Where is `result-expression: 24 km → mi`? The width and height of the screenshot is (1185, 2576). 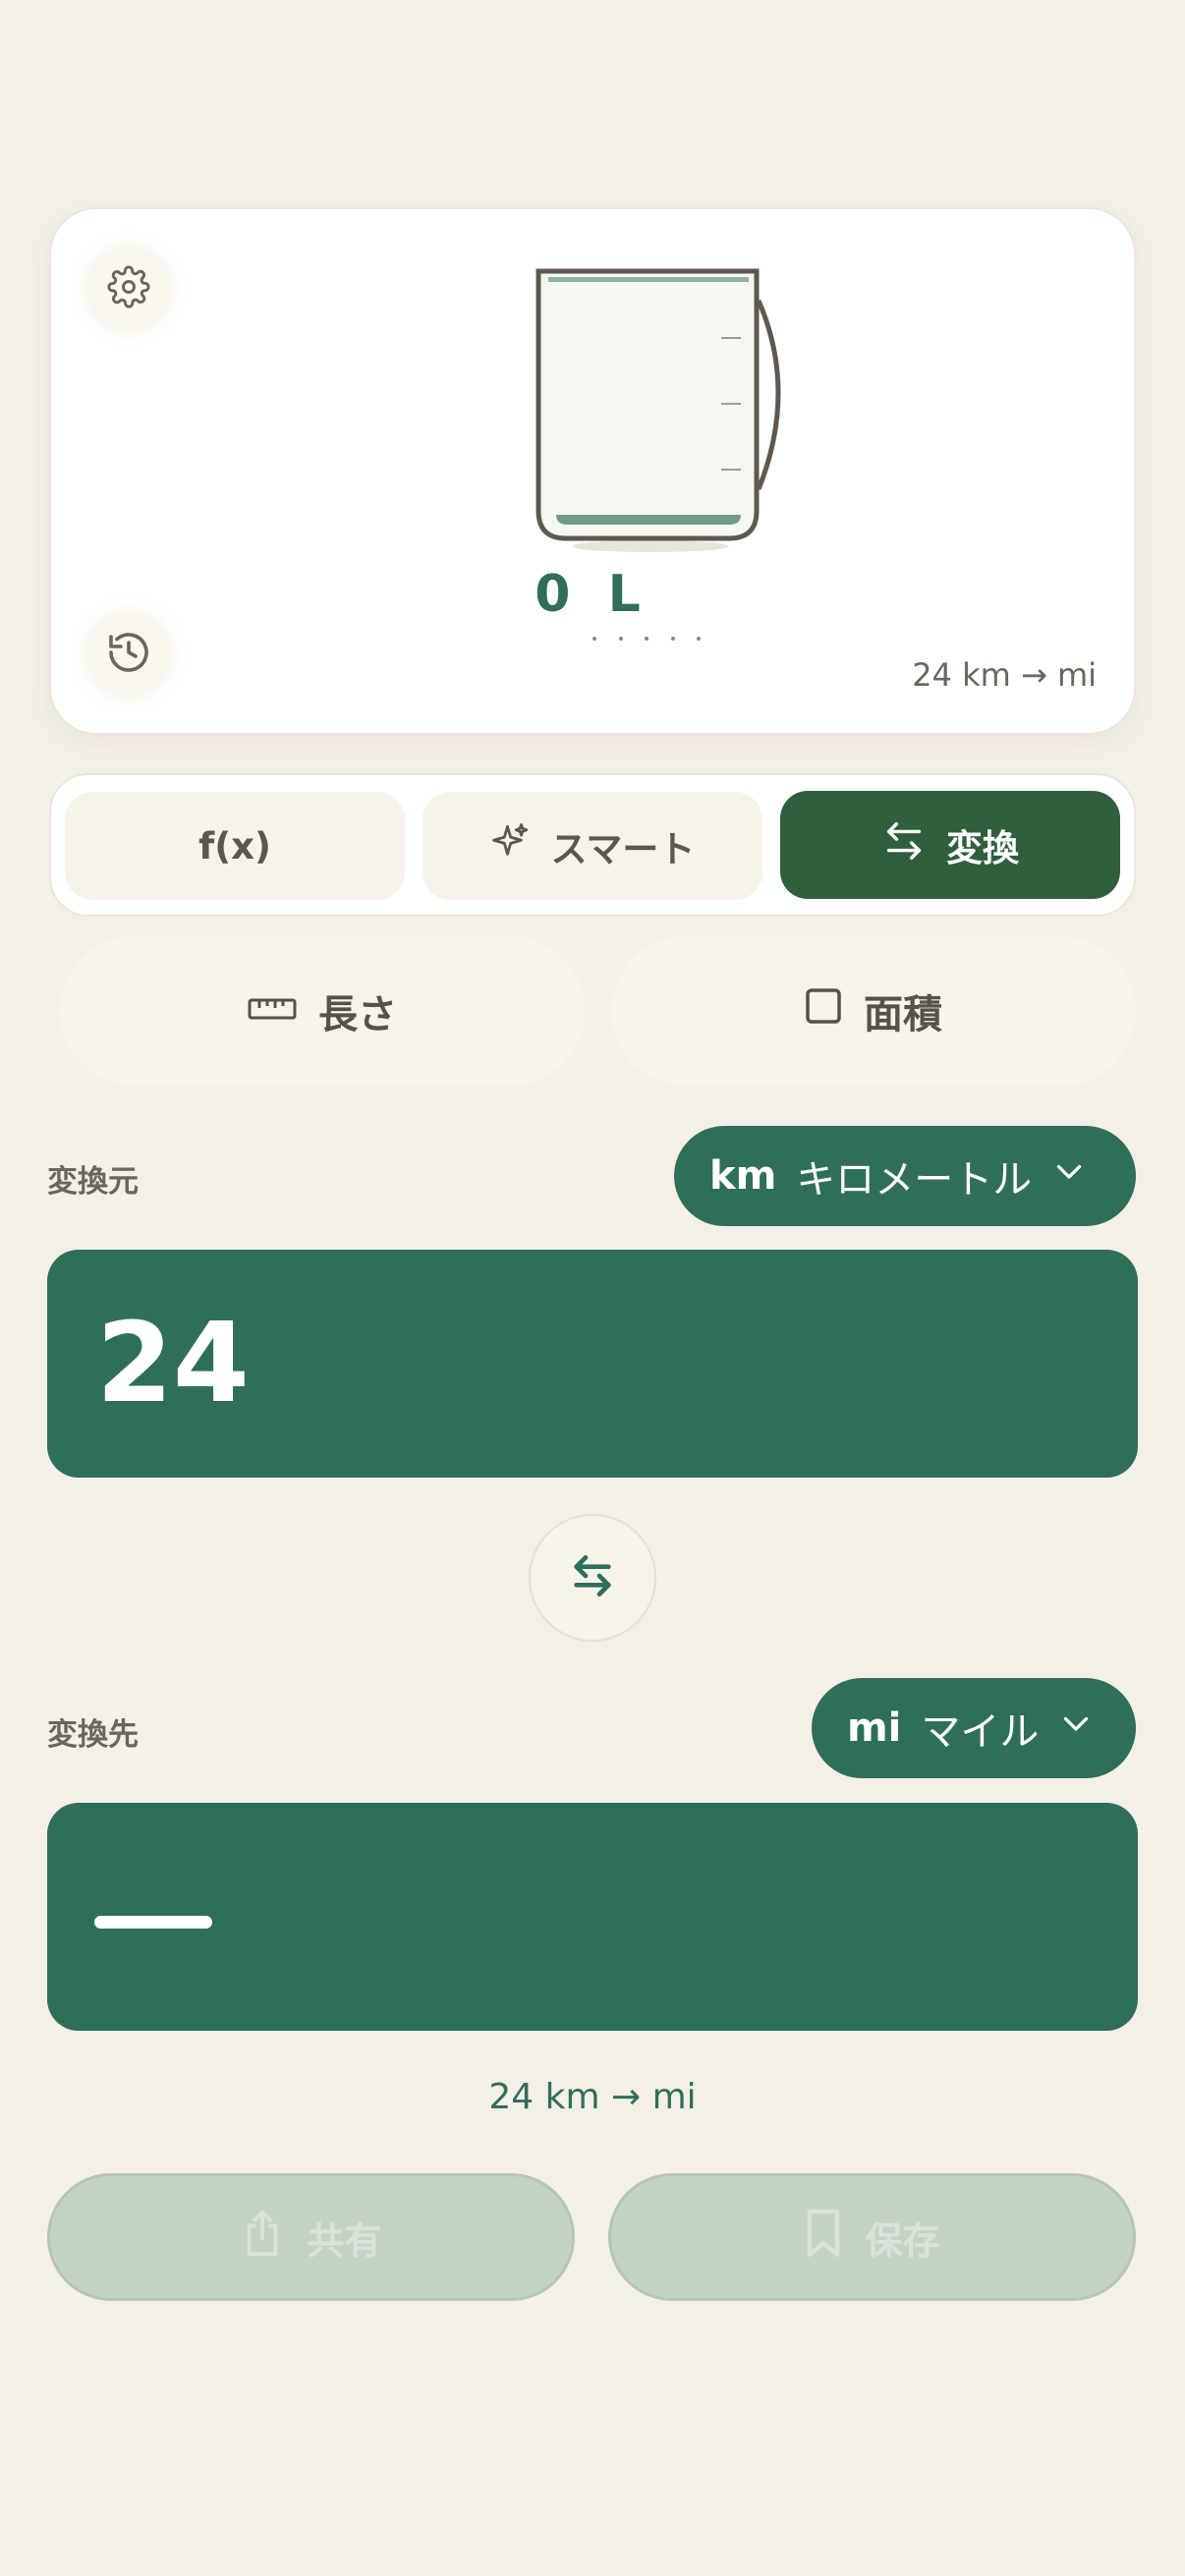 result-expression: 24 km → mi is located at coordinates (592, 2097).